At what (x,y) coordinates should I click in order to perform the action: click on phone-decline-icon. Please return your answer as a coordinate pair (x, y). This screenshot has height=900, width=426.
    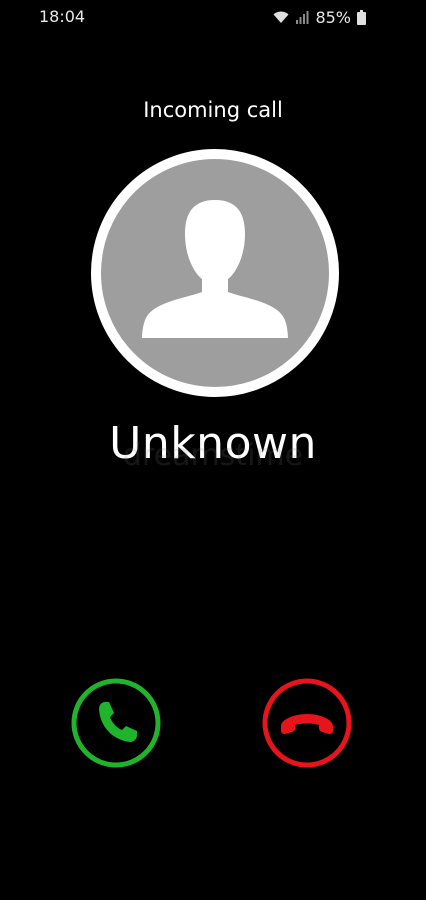
    Looking at the image, I should click on (307, 724).